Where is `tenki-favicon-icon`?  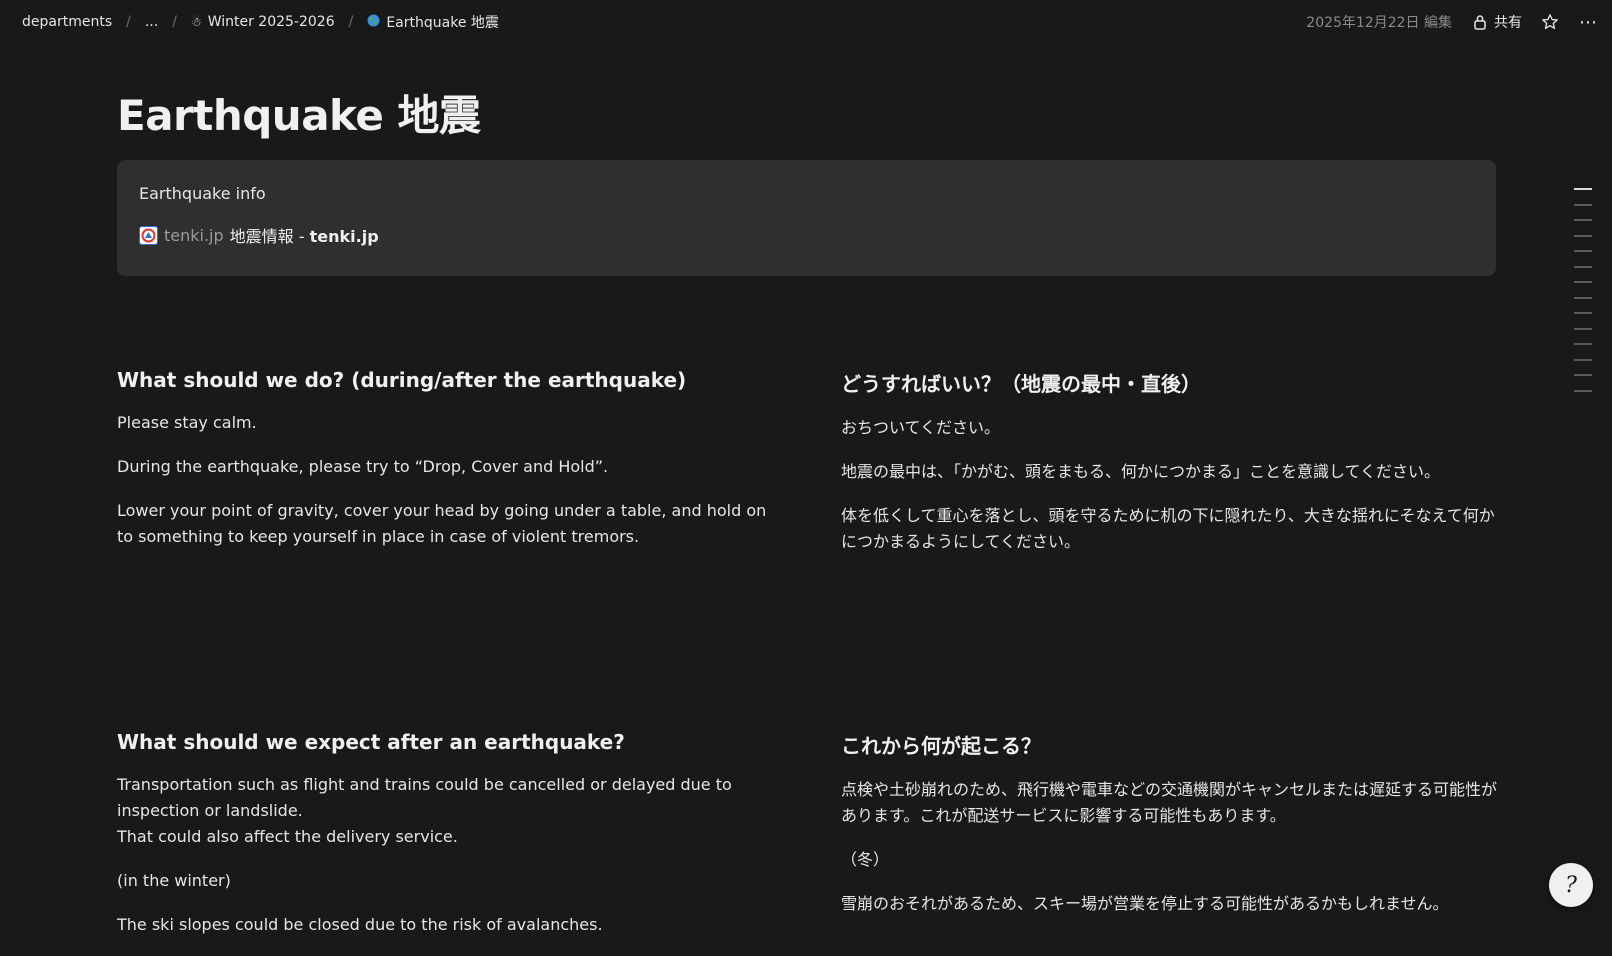 tenki-favicon-icon is located at coordinates (148, 235).